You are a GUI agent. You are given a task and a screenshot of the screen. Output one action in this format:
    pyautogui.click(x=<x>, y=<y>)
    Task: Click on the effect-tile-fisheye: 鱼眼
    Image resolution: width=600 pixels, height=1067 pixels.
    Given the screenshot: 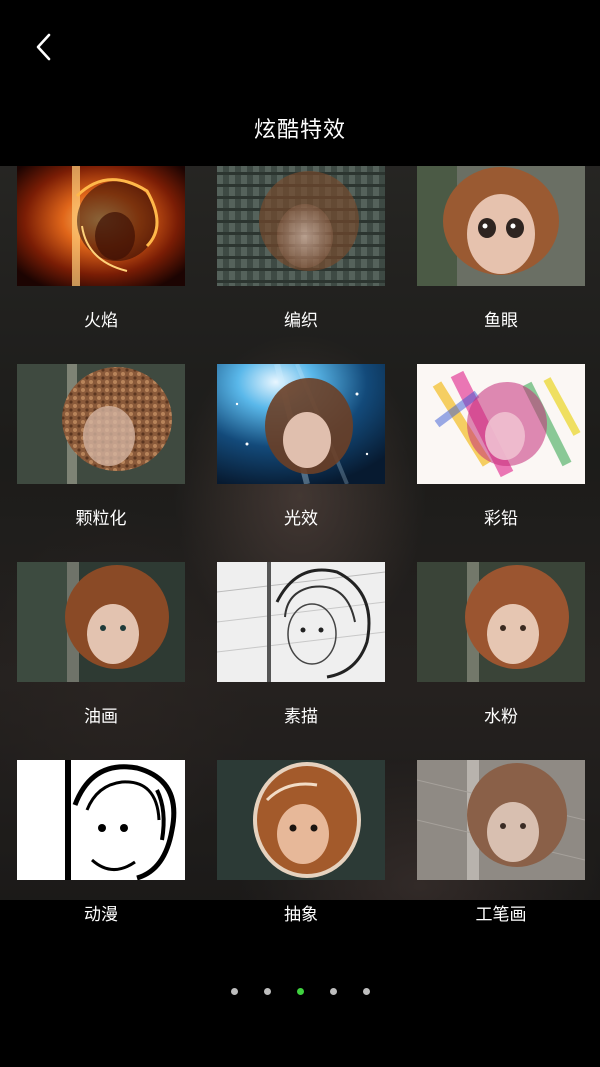 What is the action you would take?
    pyautogui.click(x=501, y=248)
    